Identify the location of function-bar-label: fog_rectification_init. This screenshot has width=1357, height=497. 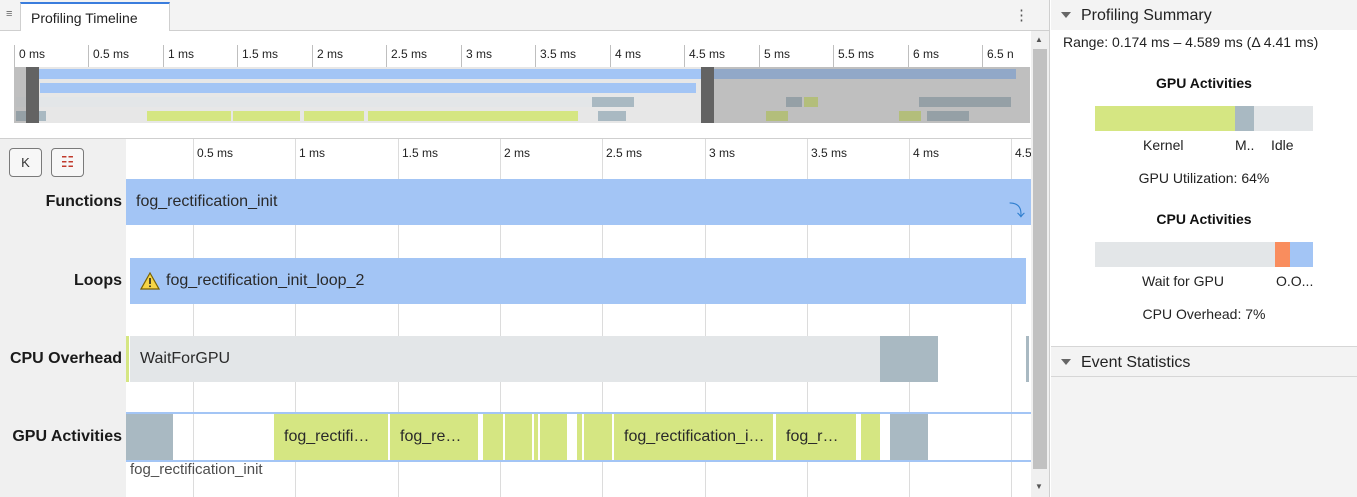
(207, 201).